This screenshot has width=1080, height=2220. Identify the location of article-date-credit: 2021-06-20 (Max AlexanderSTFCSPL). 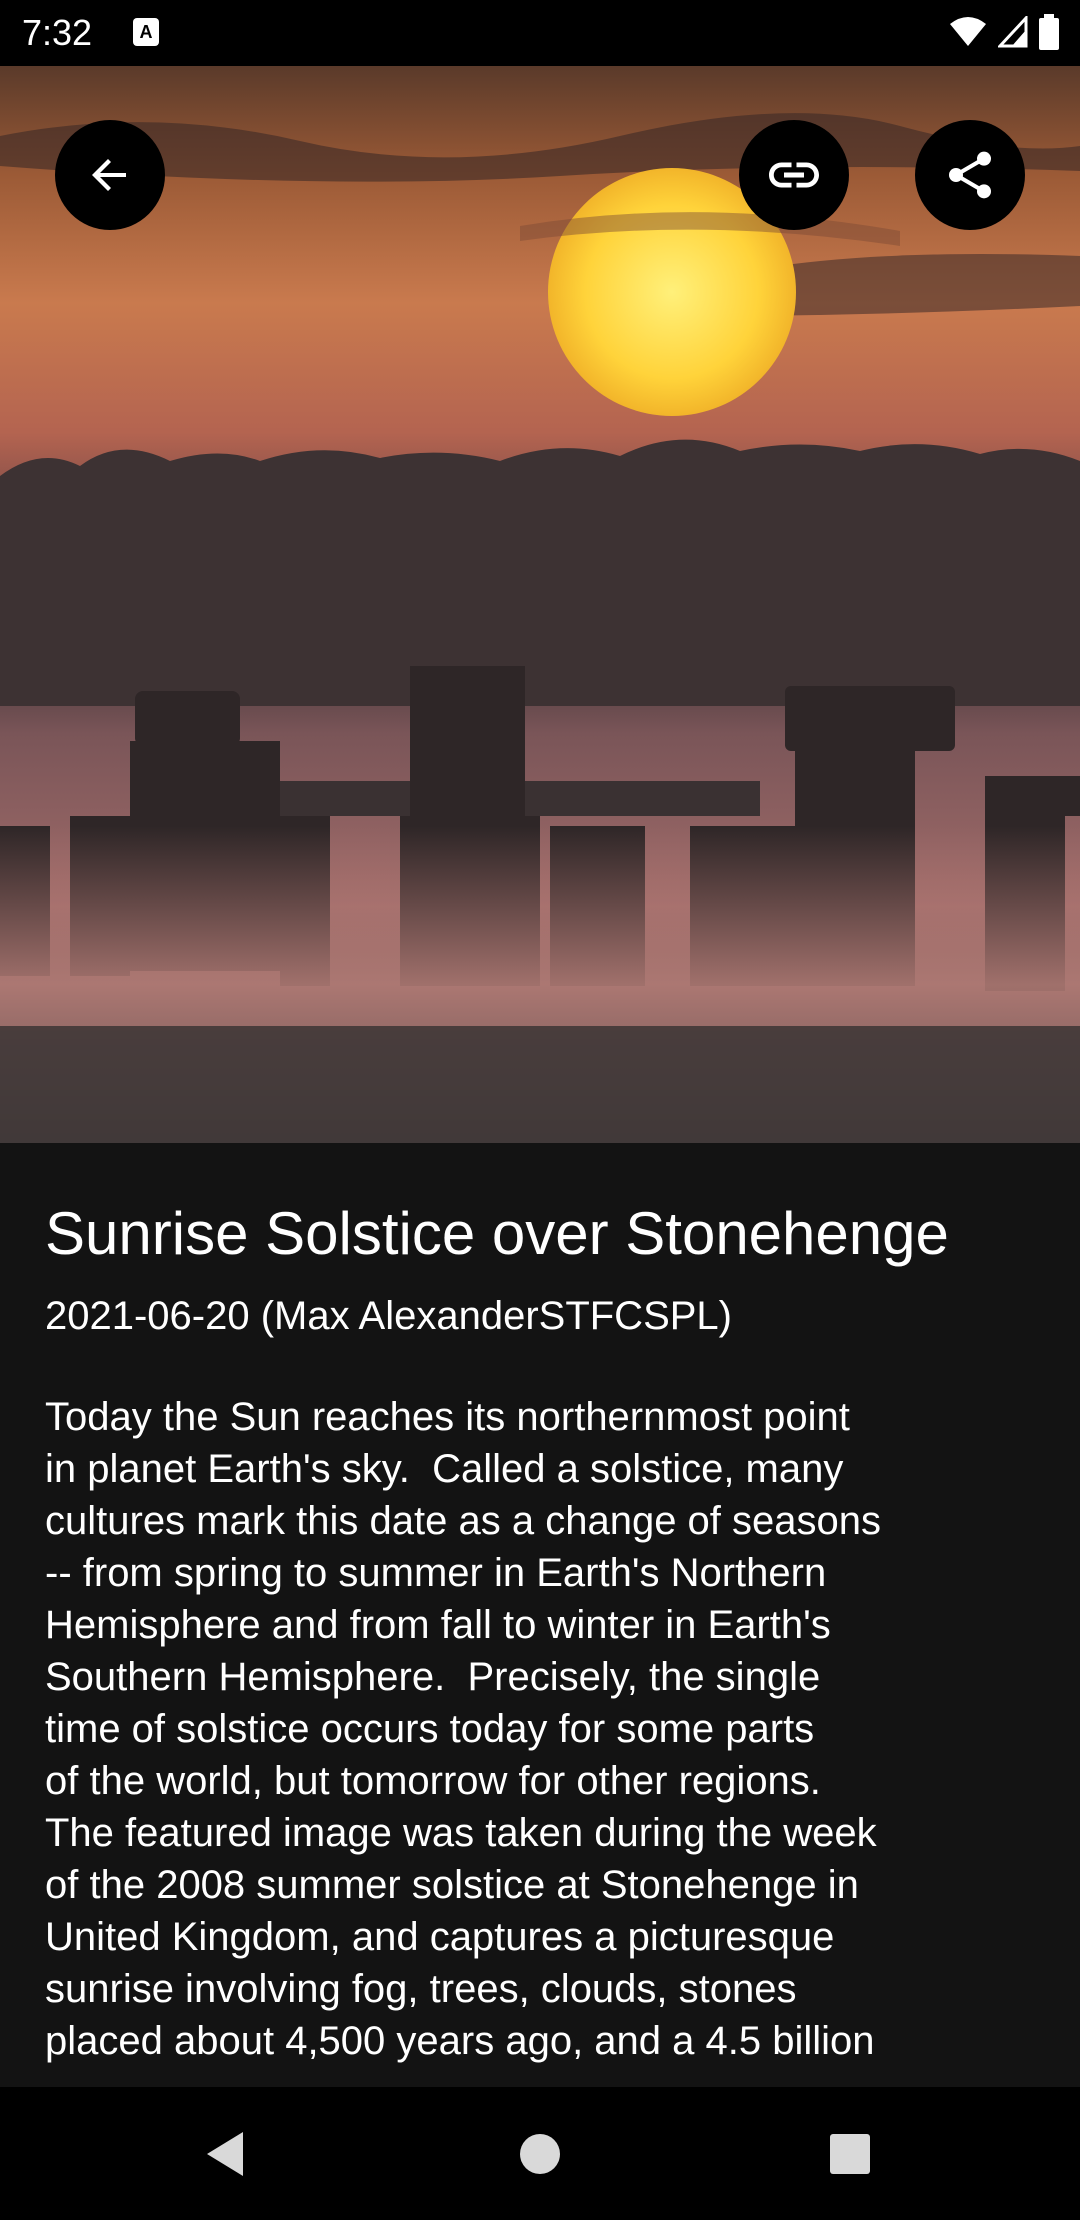
(388, 1316).